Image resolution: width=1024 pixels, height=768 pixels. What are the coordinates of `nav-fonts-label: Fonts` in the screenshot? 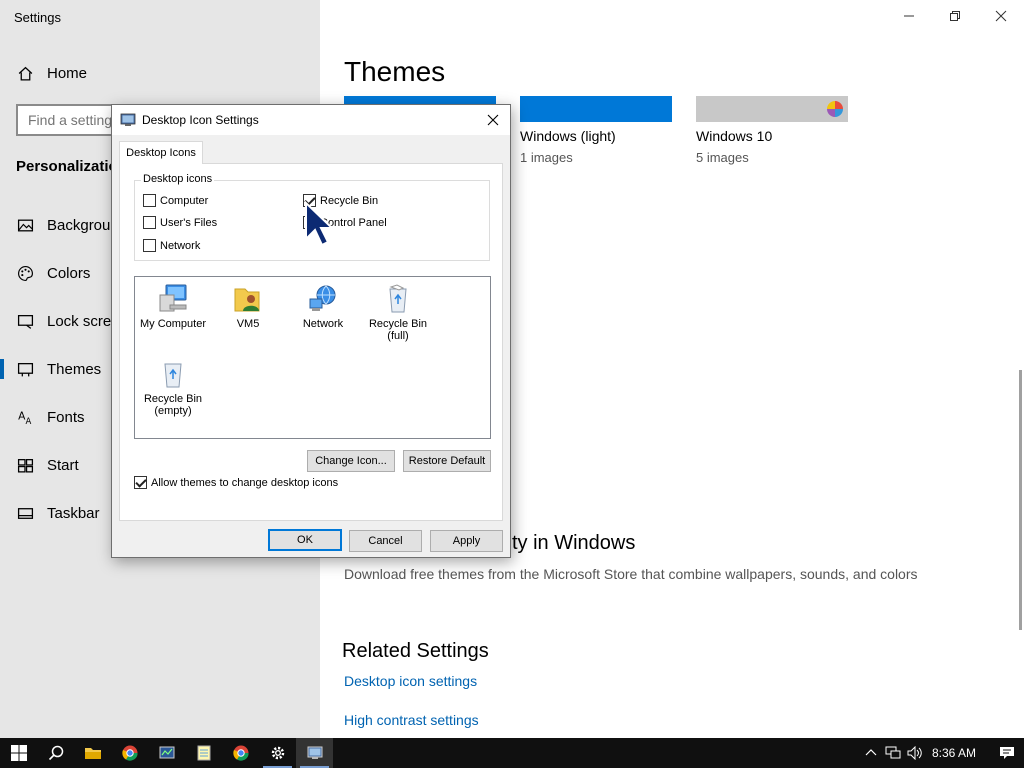 It's located at (66, 417).